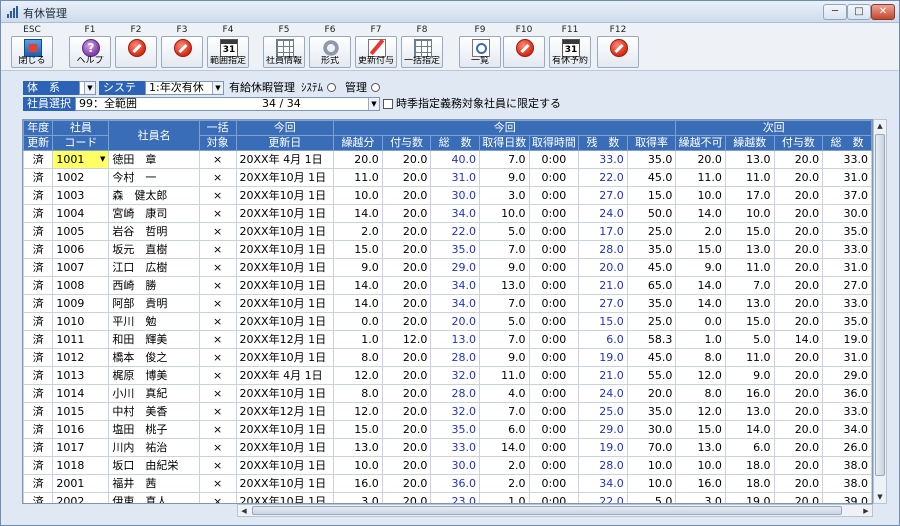 The width and height of the screenshot is (900, 526). Describe the element at coordinates (244, 511) in the screenshot. I see `scroll-left-icon: ◀` at that location.